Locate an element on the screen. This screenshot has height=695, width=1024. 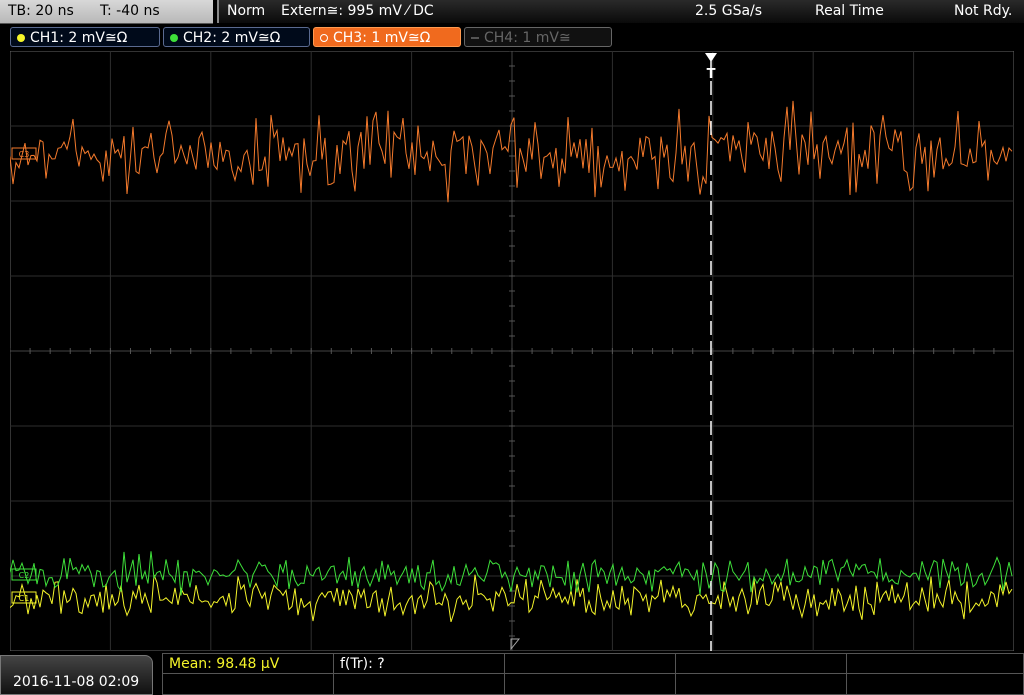
ch1-label: CH1: 2 mV≅Ω is located at coordinates (79, 38).